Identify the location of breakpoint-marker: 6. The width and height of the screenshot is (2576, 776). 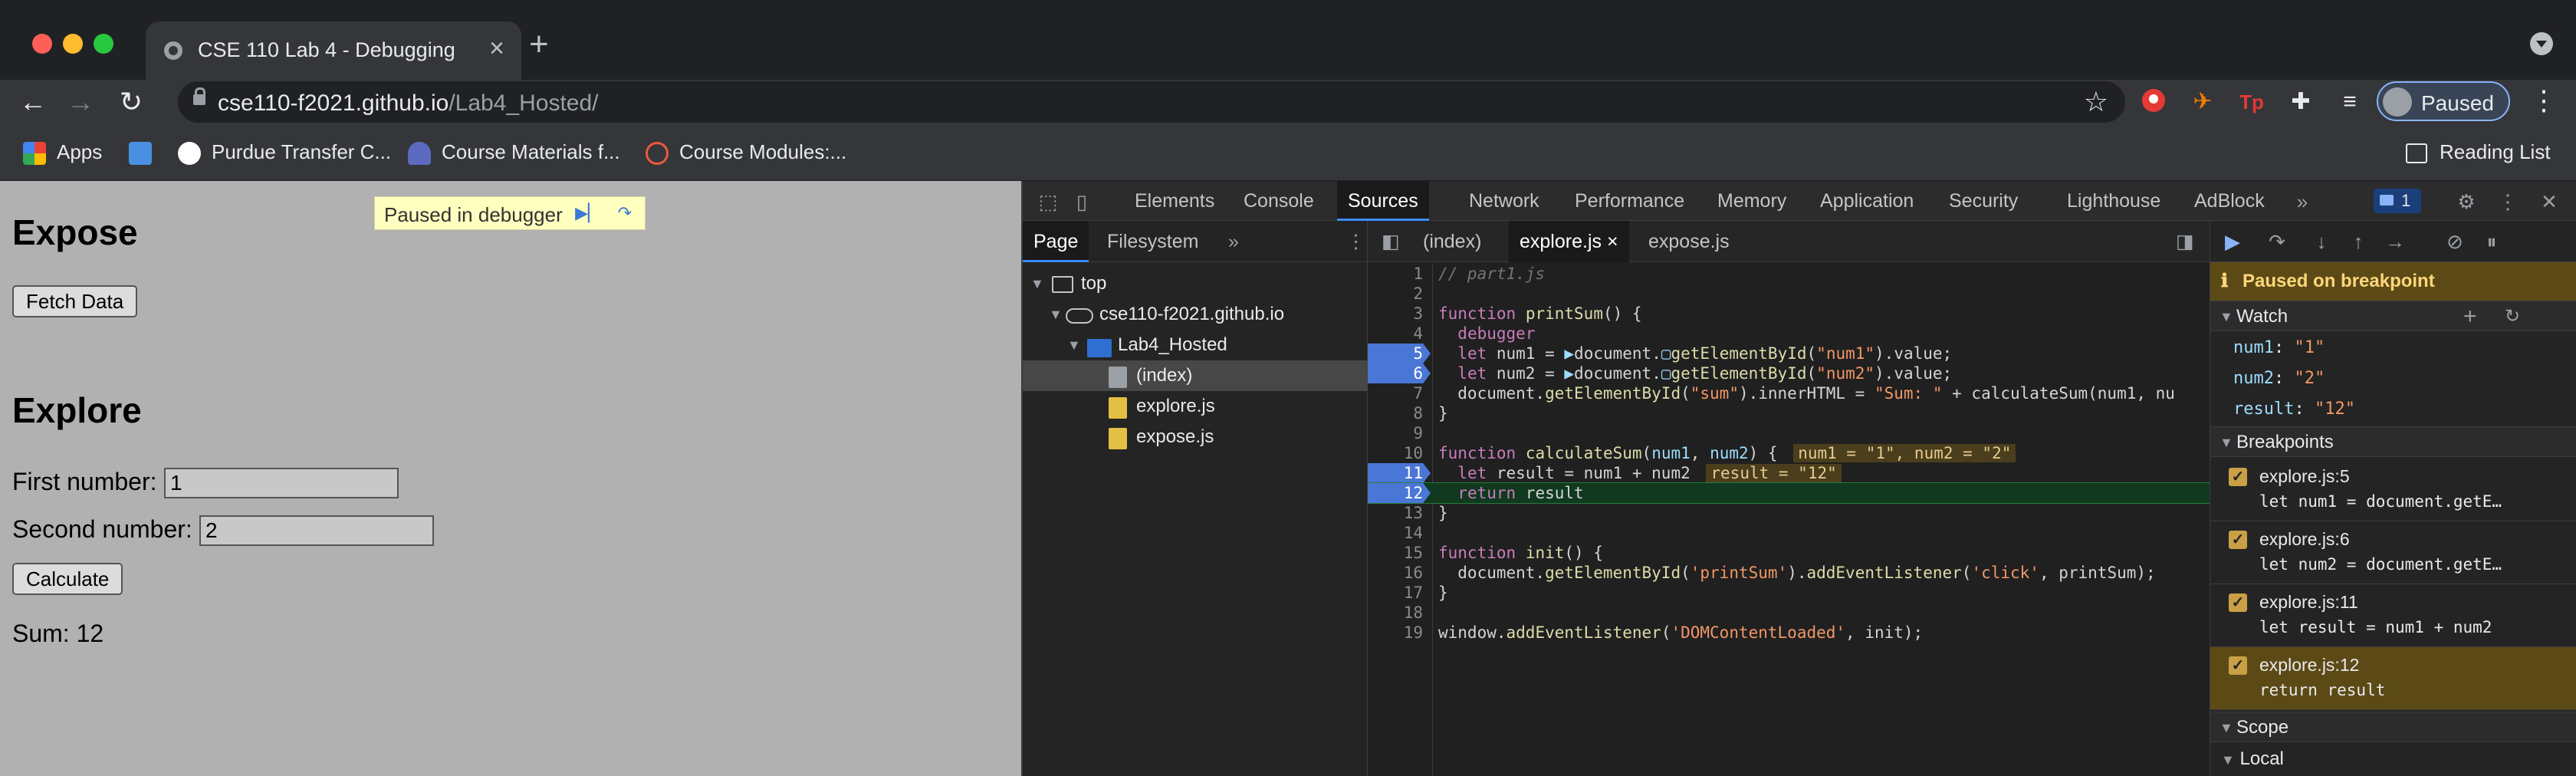
(1400, 373).